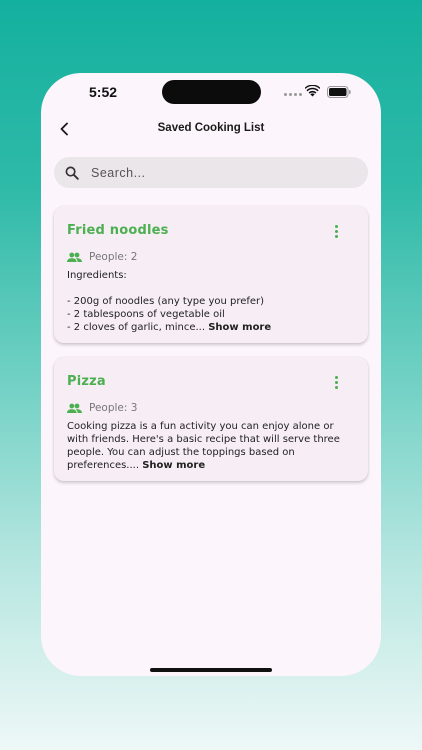  What do you see at coordinates (293, 94) in the screenshot?
I see `signal-icon` at bounding box center [293, 94].